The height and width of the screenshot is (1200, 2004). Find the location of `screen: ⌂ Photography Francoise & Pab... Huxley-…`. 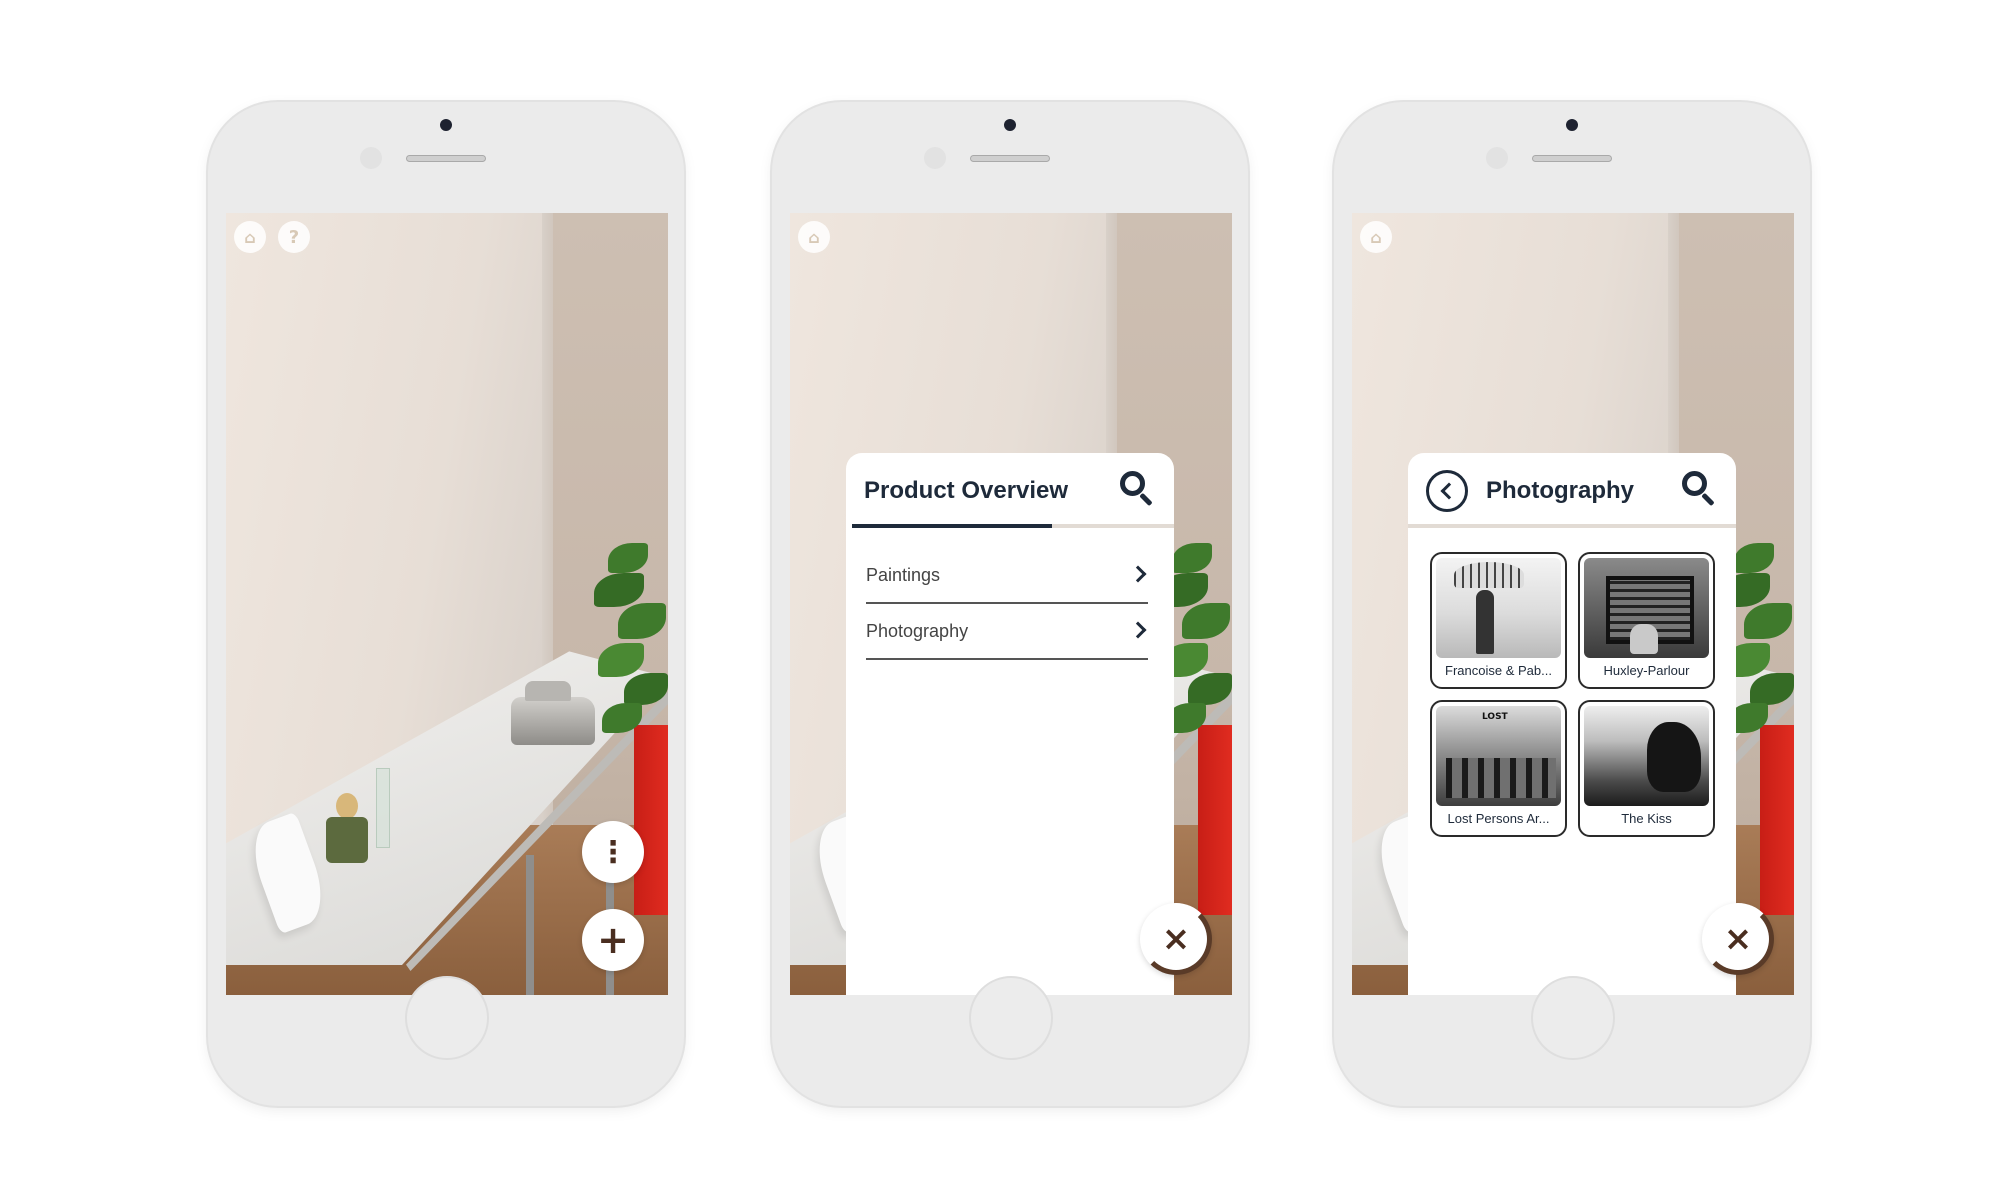

screen: ⌂ Photography Francoise & Pab... Huxley-… is located at coordinates (1573, 604).